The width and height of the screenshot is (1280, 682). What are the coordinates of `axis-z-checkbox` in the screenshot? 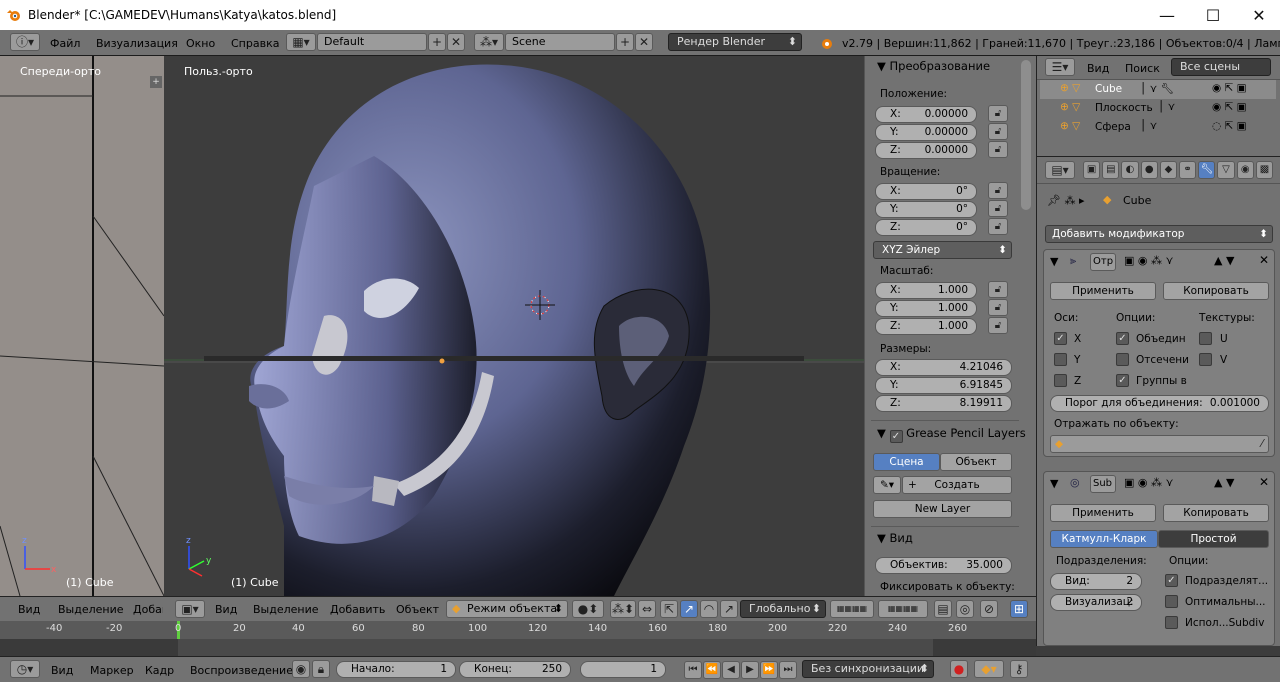 It's located at (1060, 380).